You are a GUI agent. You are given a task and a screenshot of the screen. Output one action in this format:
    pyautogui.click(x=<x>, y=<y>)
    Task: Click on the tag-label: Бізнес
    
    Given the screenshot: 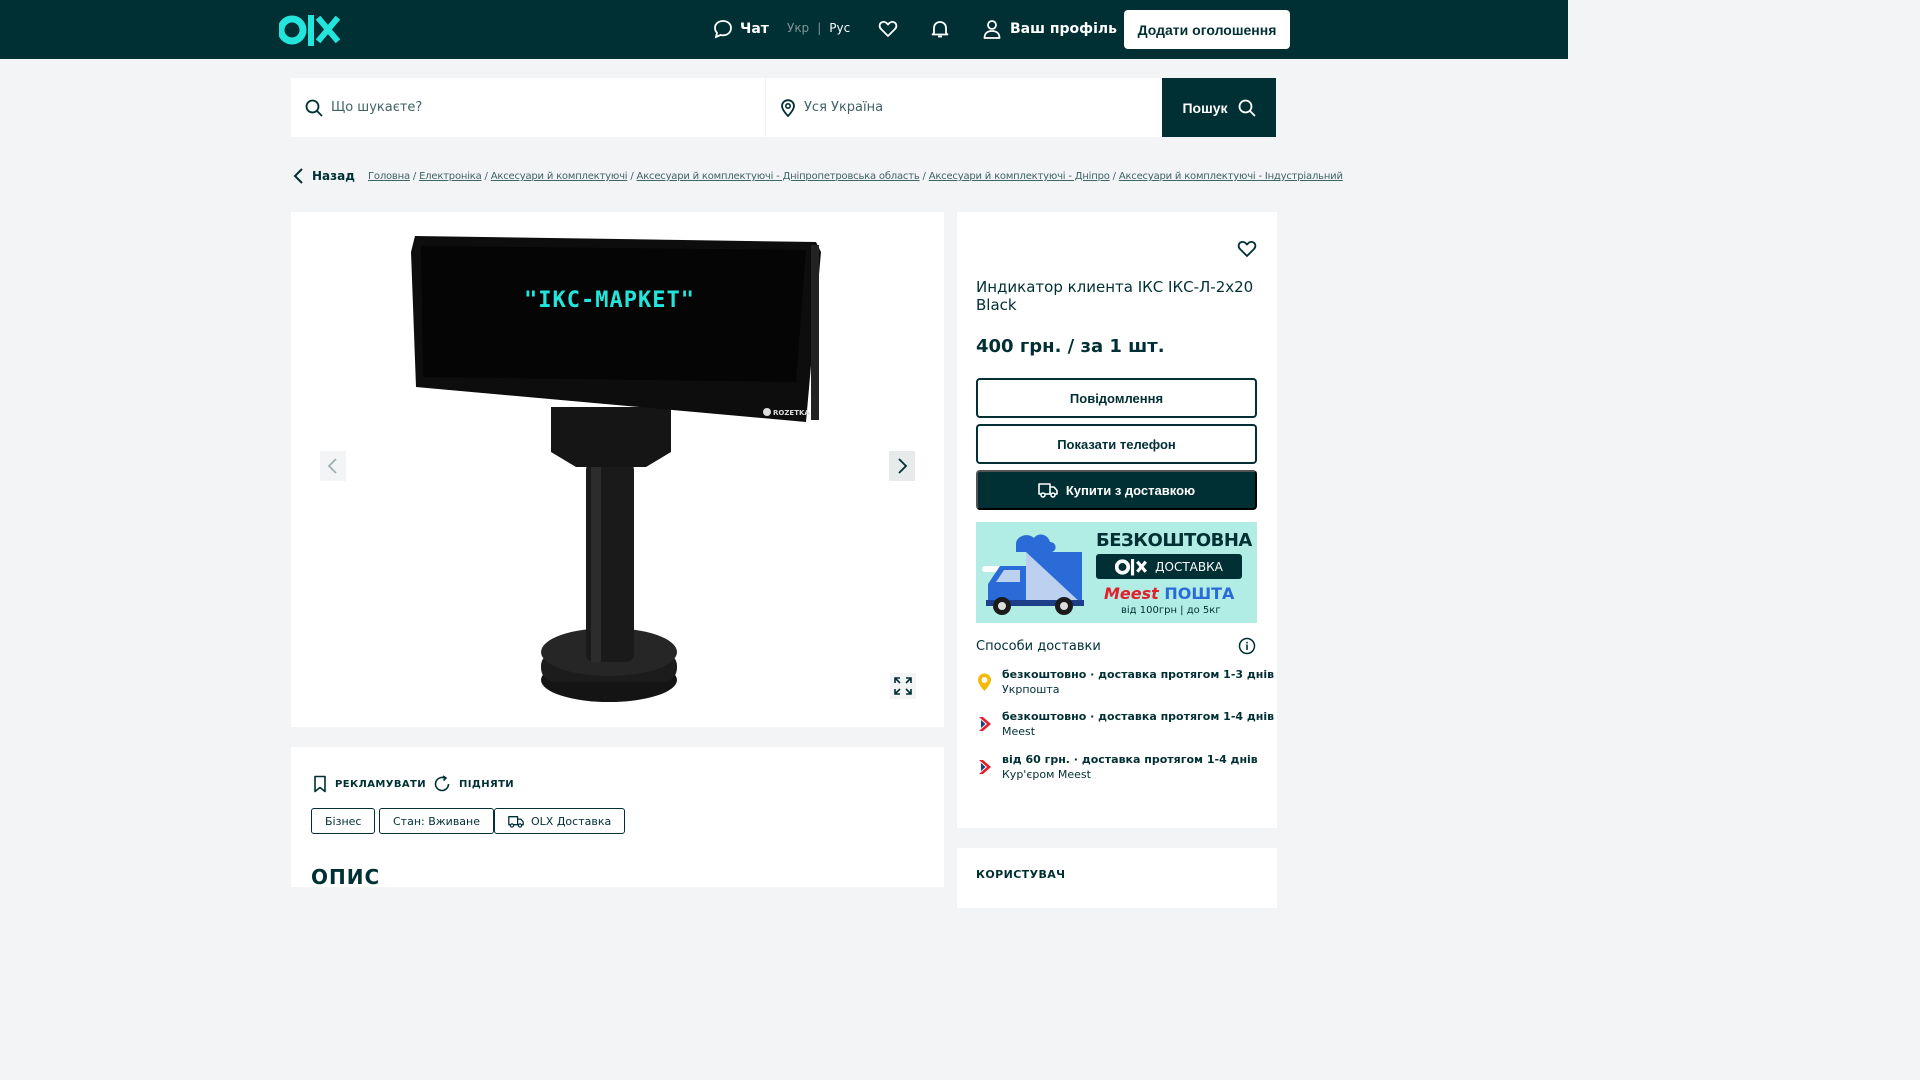 What is the action you would take?
    pyautogui.click(x=343, y=821)
    